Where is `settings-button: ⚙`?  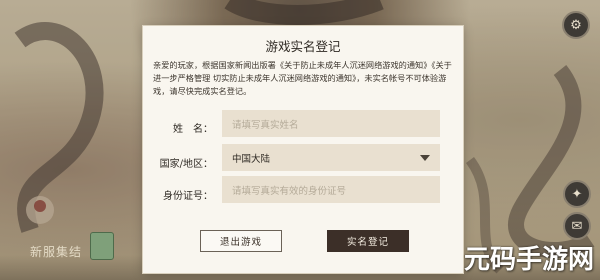
settings-button: ⚙ is located at coordinates (576, 25).